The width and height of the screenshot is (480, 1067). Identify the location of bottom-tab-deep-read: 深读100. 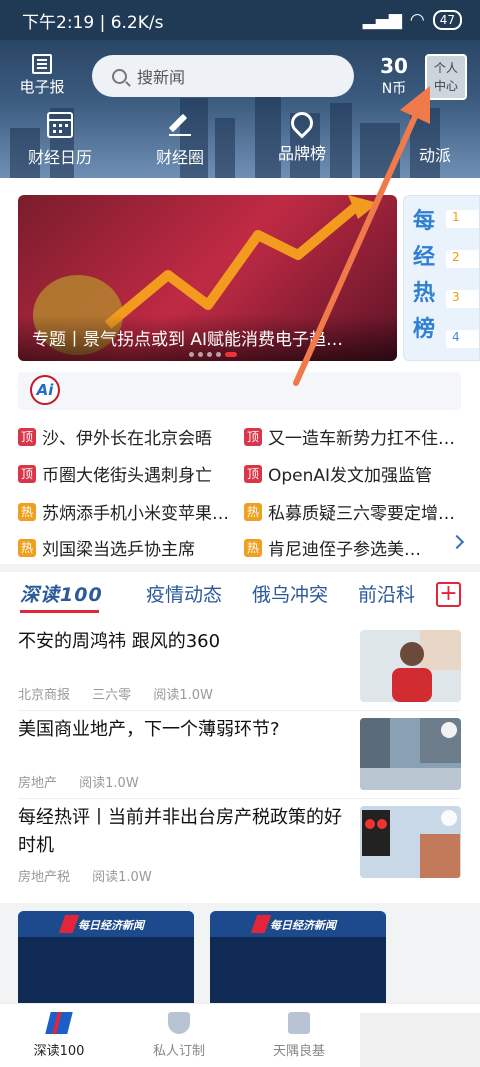
(59, 1035).